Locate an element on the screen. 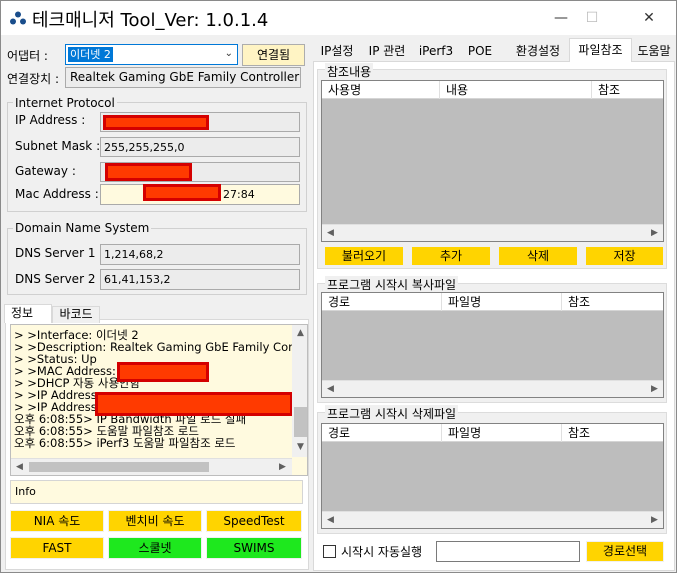  tab-ip-related: IP 관련 is located at coordinates (387, 51).